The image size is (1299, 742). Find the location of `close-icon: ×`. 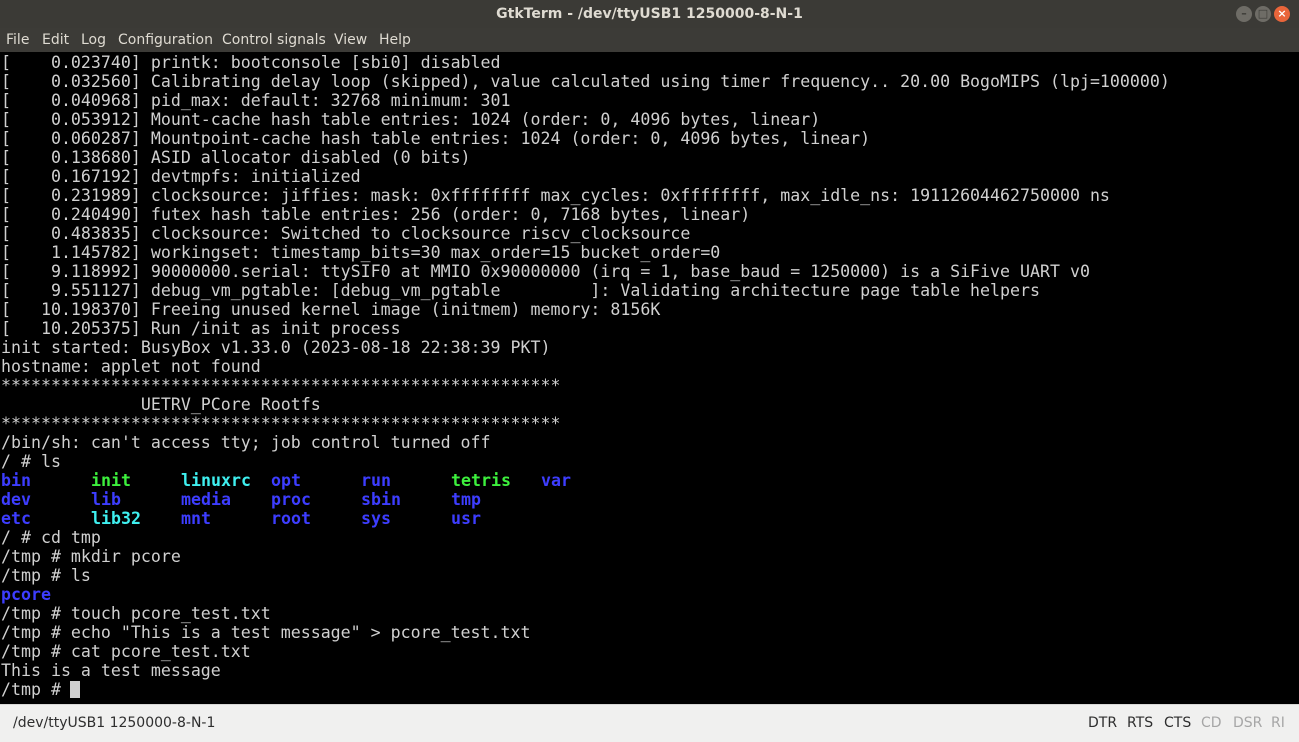

close-icon: × is located at coordinates (1282, 14).